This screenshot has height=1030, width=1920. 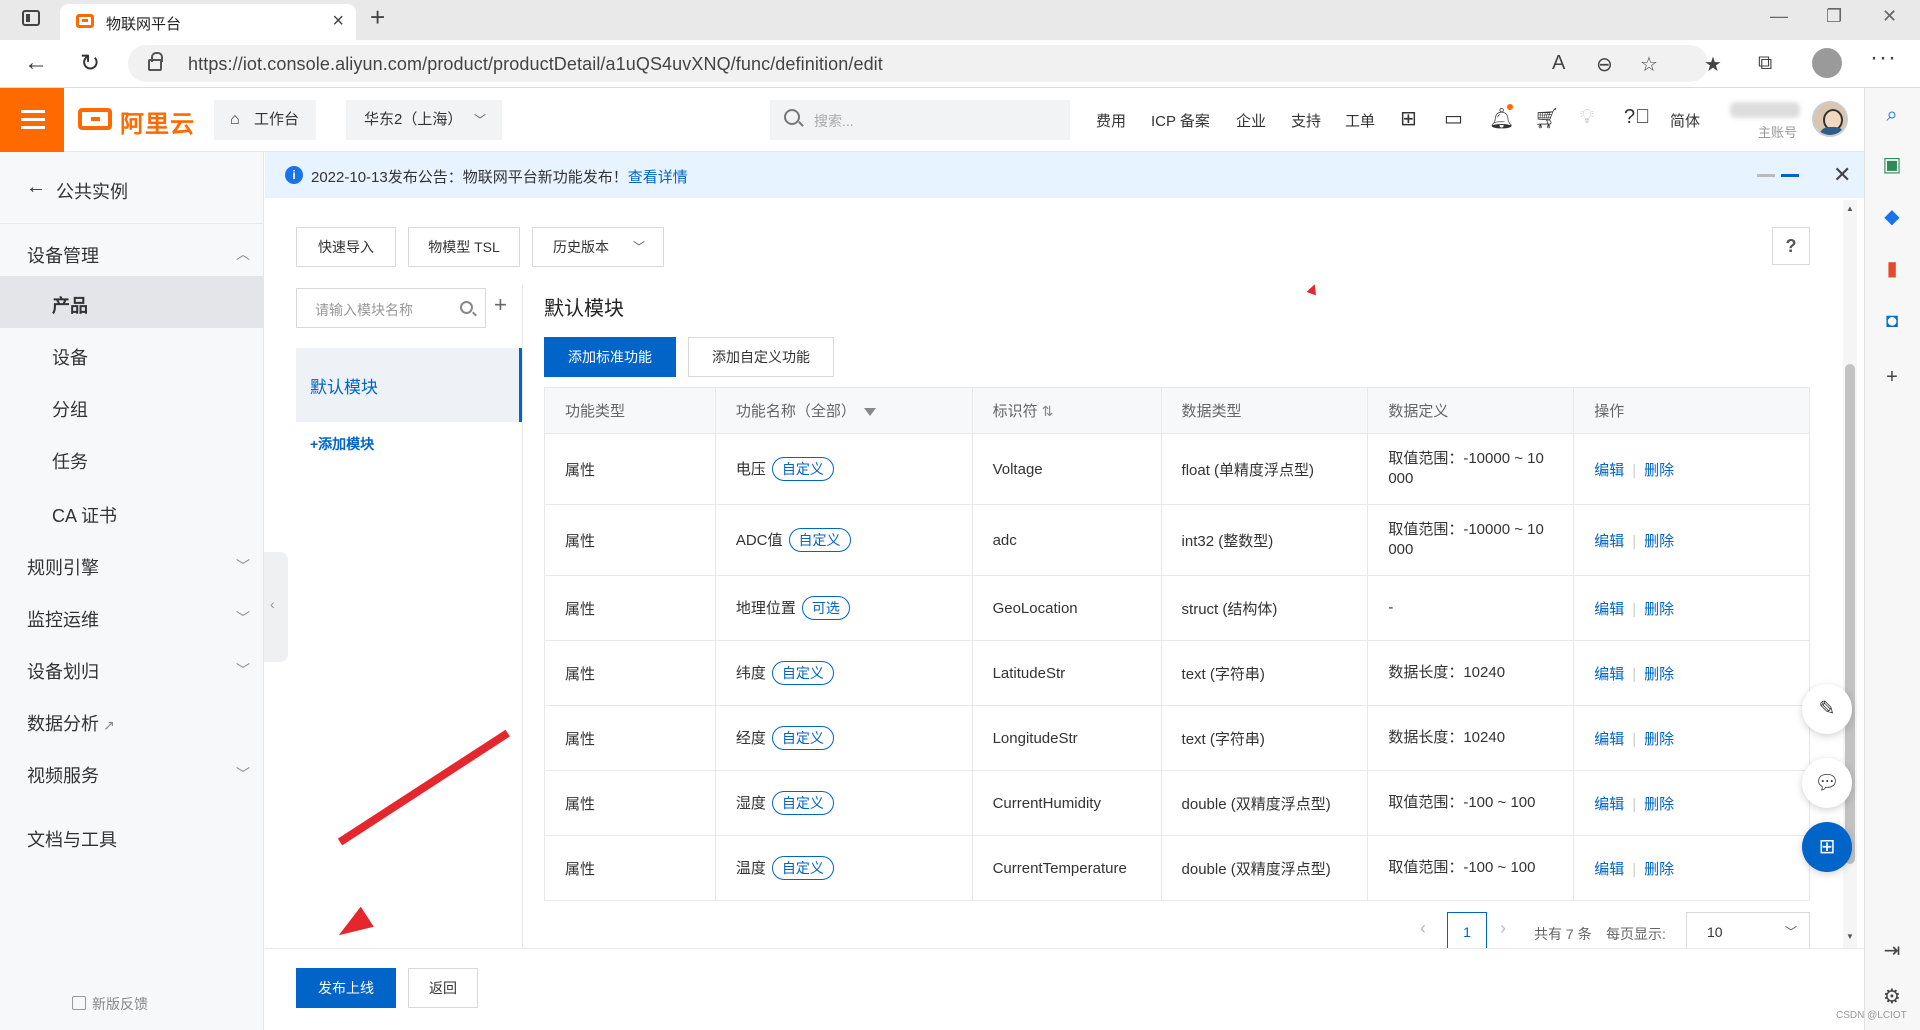 I want to click on more-icon: ···, so click(x=1883, y=58).